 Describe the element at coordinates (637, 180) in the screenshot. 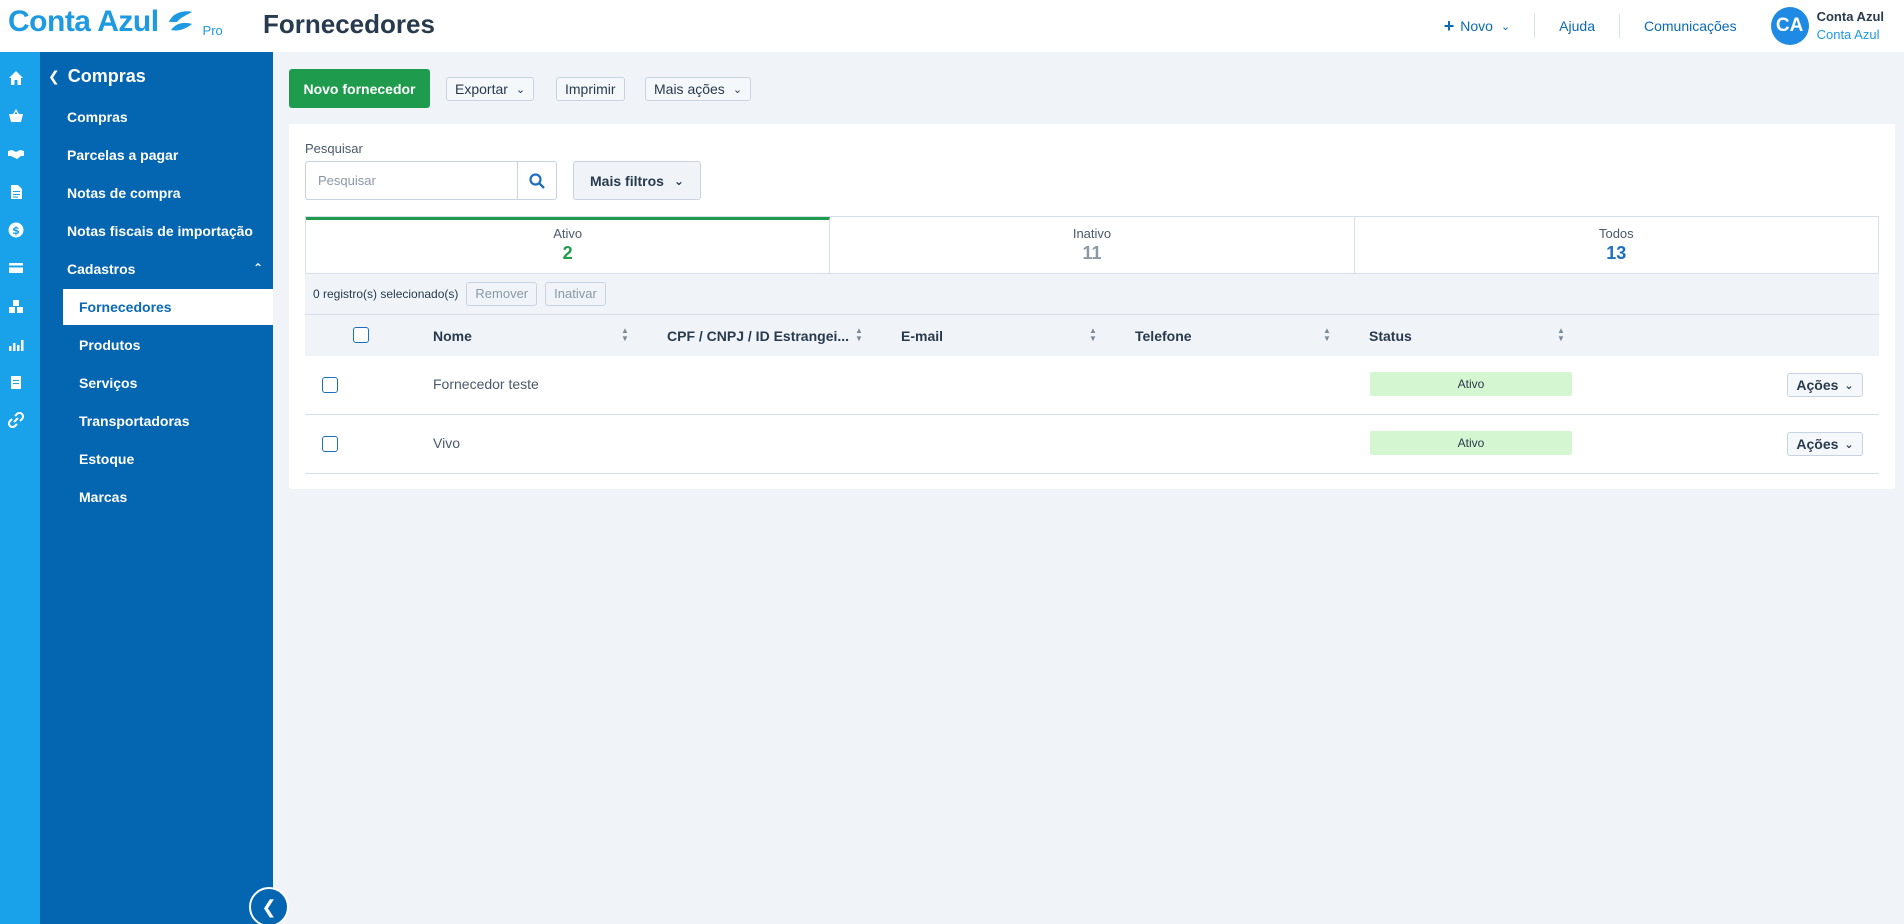

I see `more-filters-button: Mais filtros ⌄` at that location.